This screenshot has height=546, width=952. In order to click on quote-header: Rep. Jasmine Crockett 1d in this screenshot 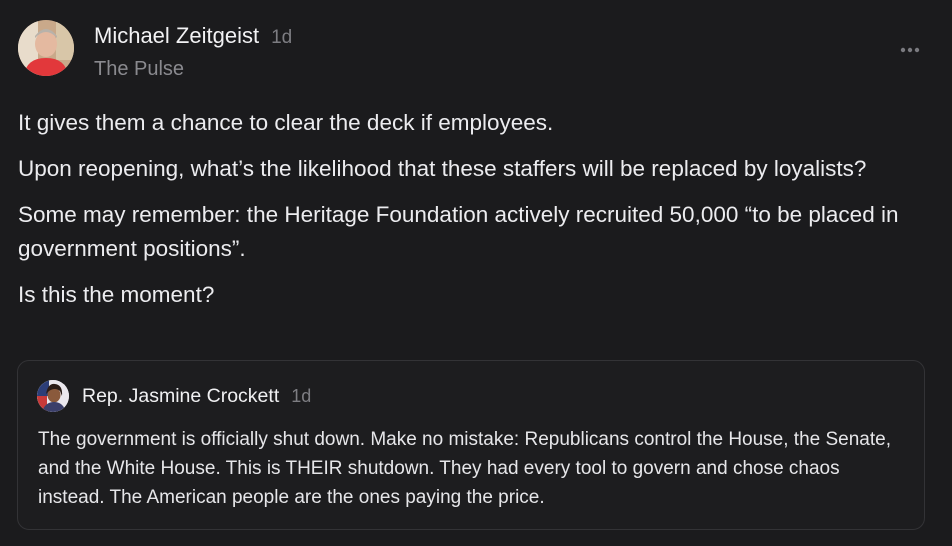, I will do `click(196, 396)`.